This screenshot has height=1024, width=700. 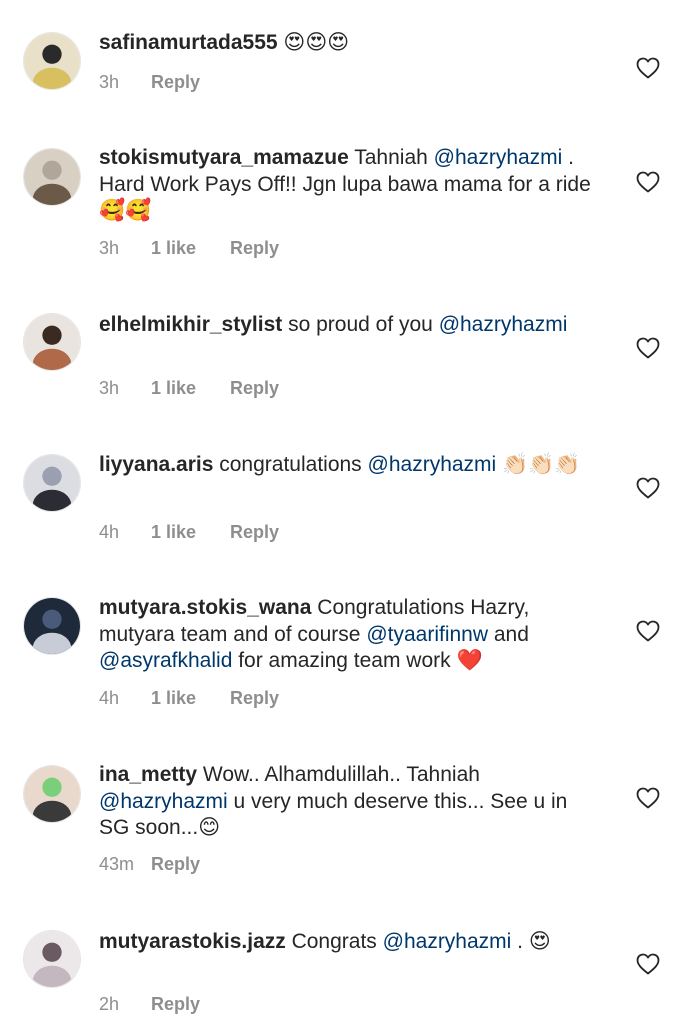 What do you see at coordinates (109, 1004) in the screenshot?
I see `comment-timestamp: 2h` at bounding box center [109, 1004].